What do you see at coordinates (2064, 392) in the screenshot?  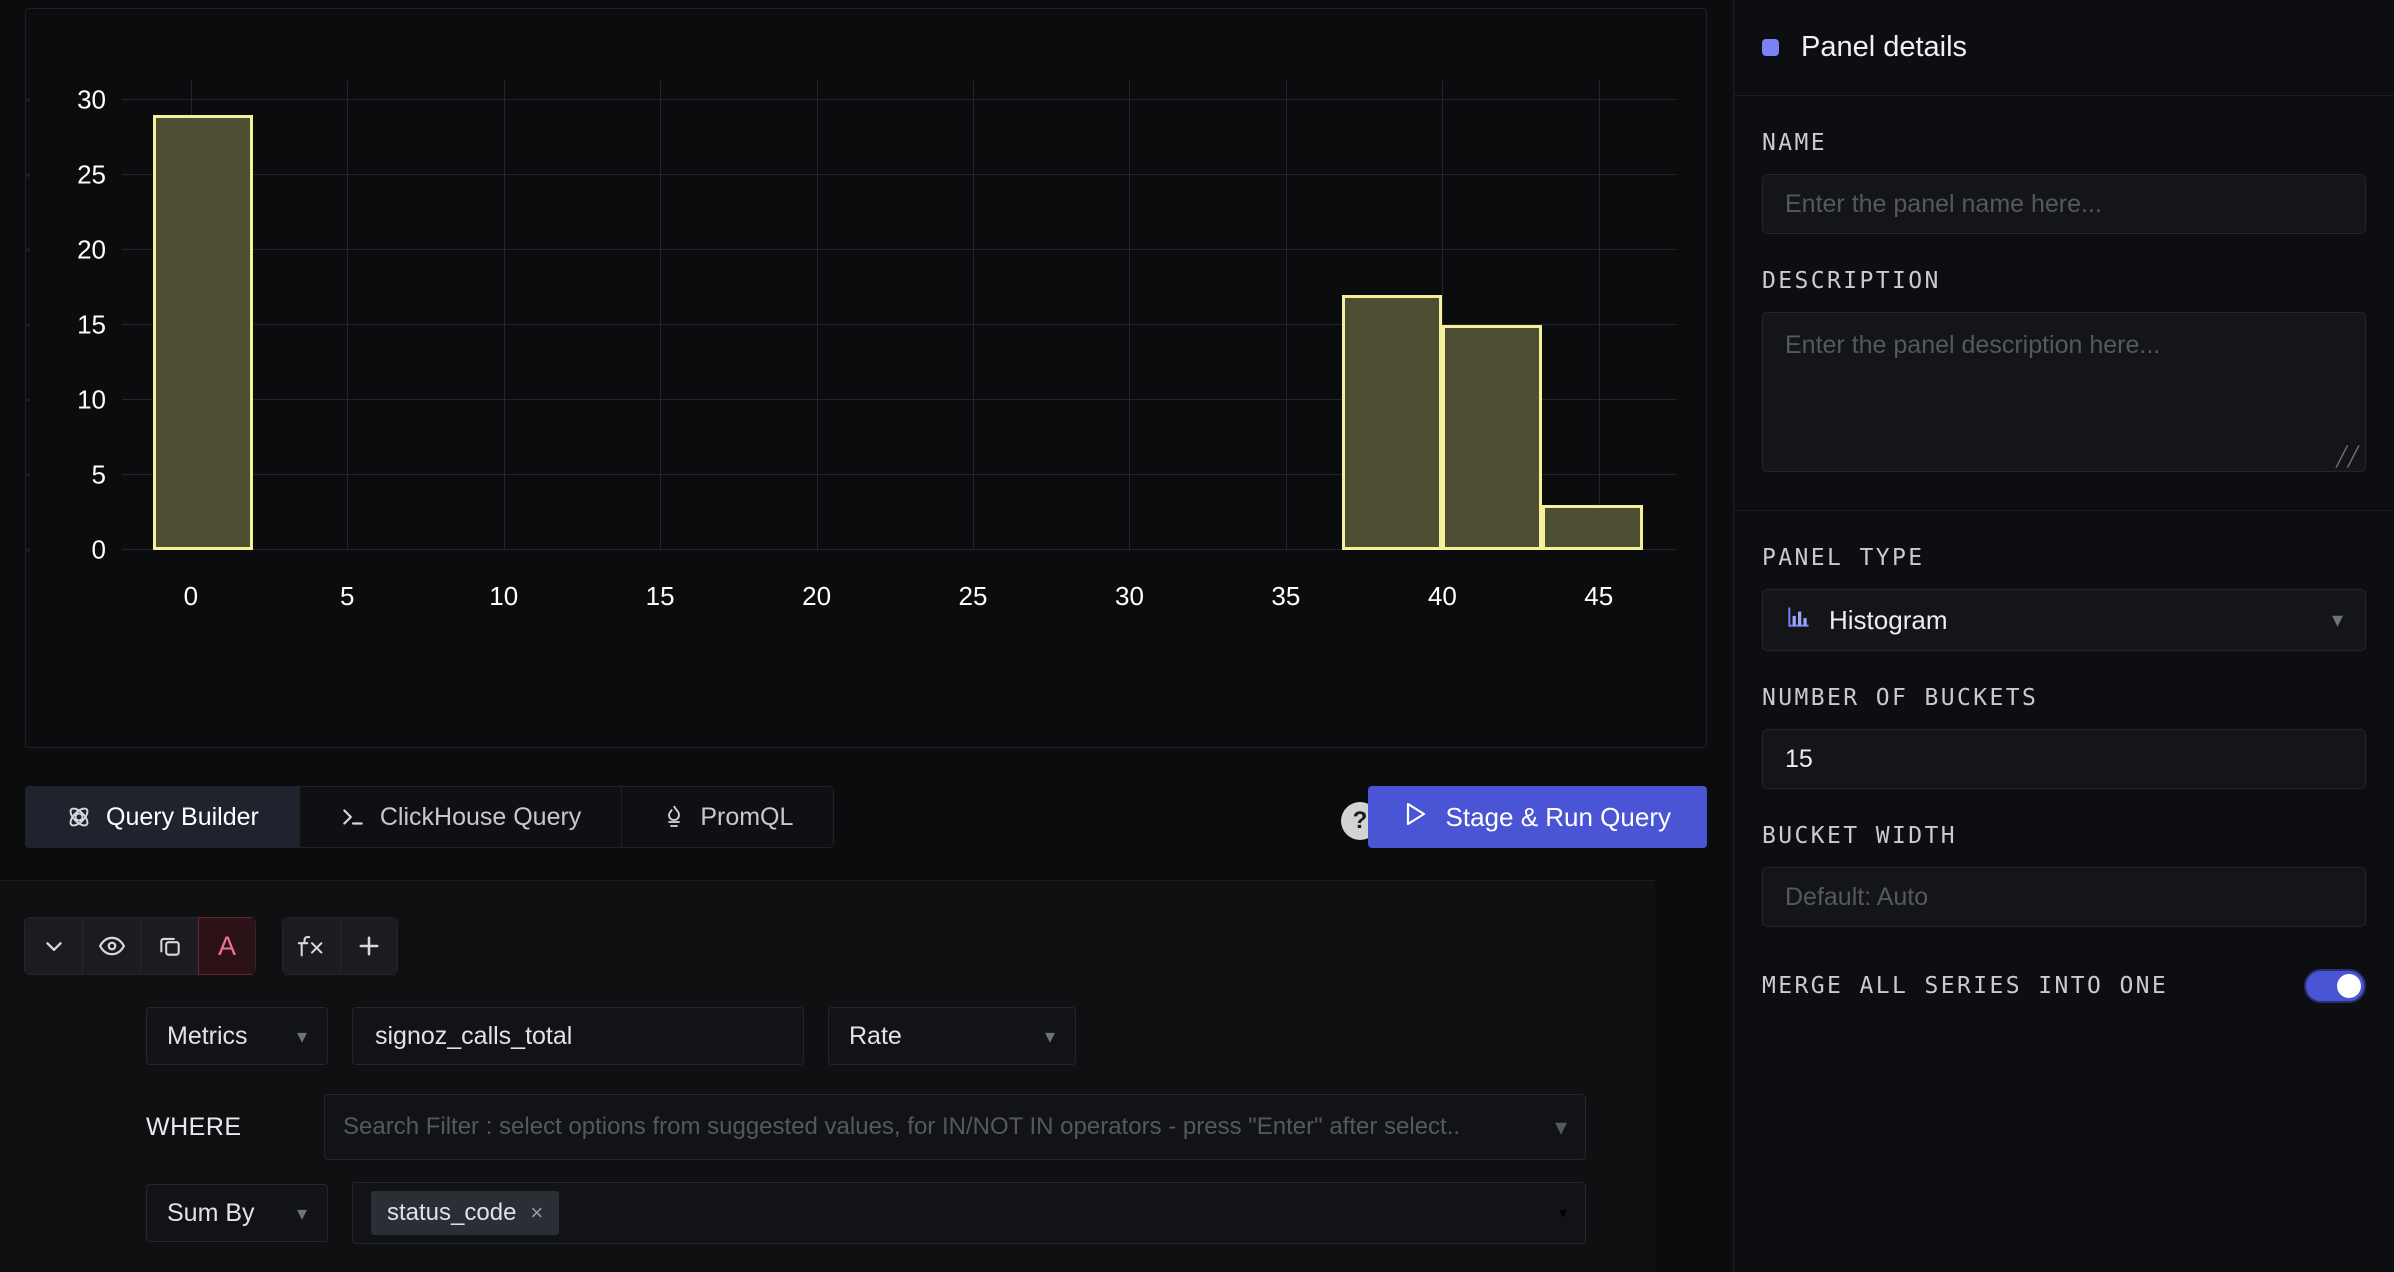 I see `panel-description-textarea: Enter the panel description here... ╱╱` at bounding box center [2064, 392].